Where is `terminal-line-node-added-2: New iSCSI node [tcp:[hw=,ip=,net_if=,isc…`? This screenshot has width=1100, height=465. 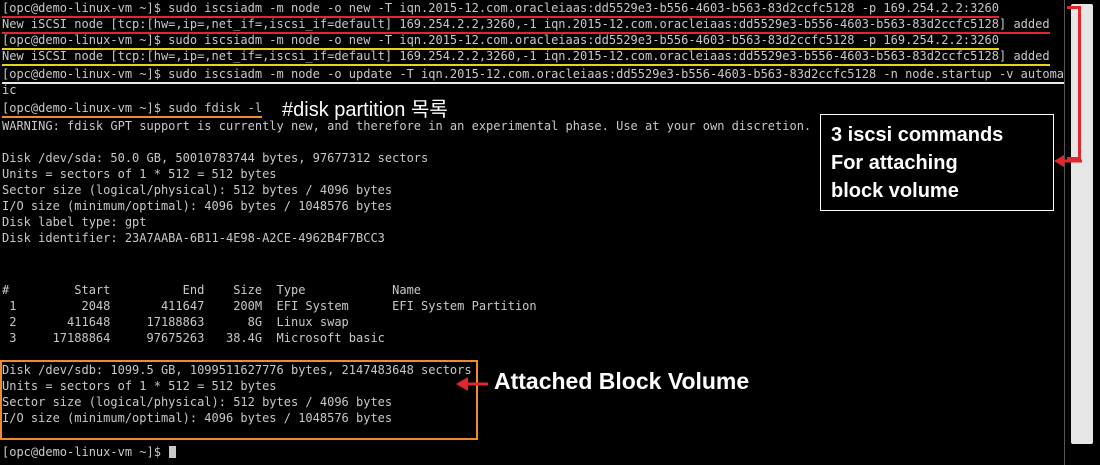 terminal-line-node-added-2: New iSCSI node [tcp:[hw=,ip=,net_if=,isc… is located at coordinates (526, 57).